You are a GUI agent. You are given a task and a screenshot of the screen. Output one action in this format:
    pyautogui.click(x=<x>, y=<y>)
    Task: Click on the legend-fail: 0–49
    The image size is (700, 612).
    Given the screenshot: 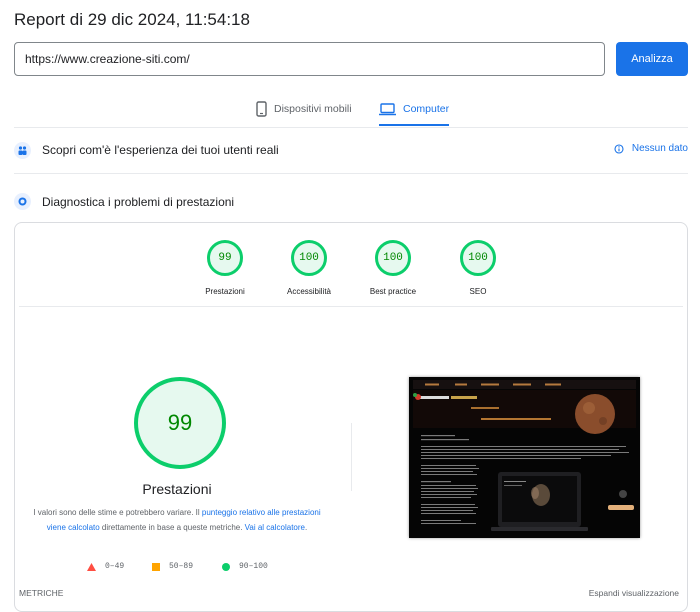 What is the action you would take?
    pyautogui.click(x=105, y=566)
    